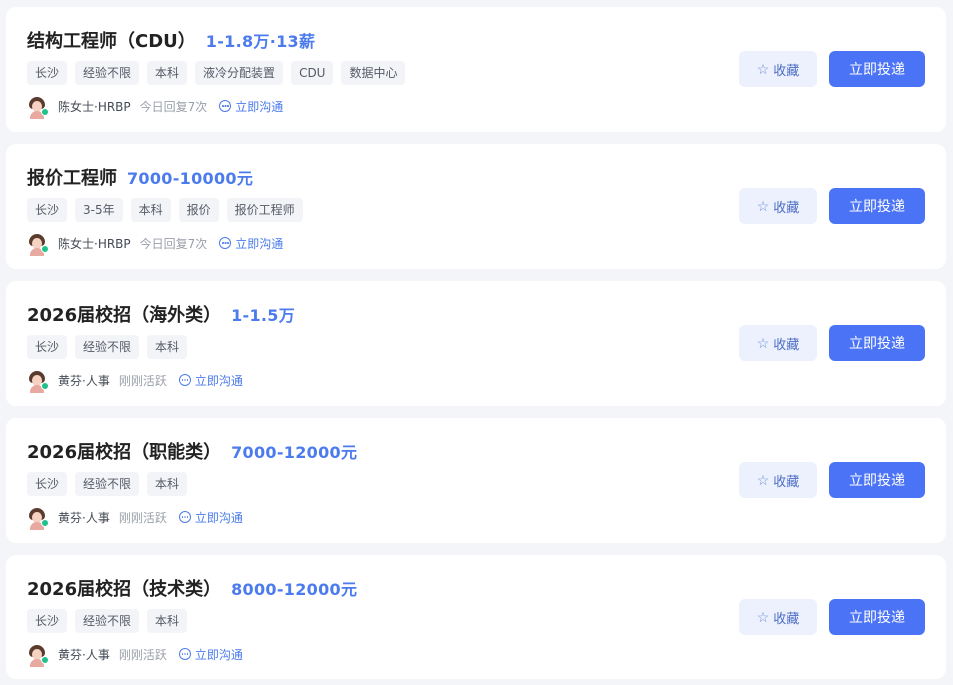 The height and width of the screenshot is (685, 953). I want to click on job-salary: 1-1.8万·13薪, so click(260, 41).